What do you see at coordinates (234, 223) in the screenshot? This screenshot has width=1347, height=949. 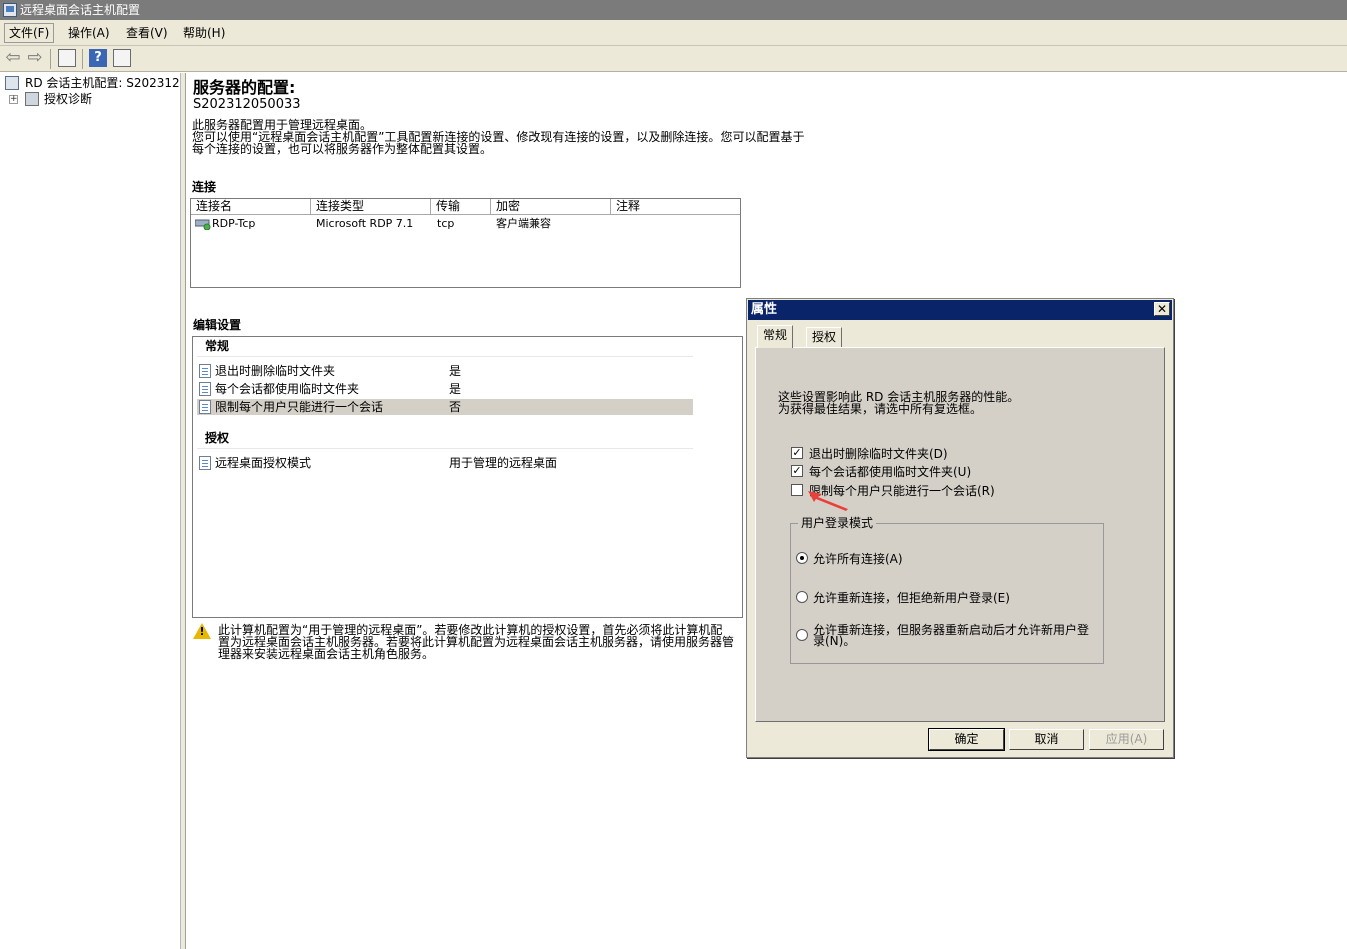 I see `connection-name: RDP-Tcp` at bounding box center [234, 223].